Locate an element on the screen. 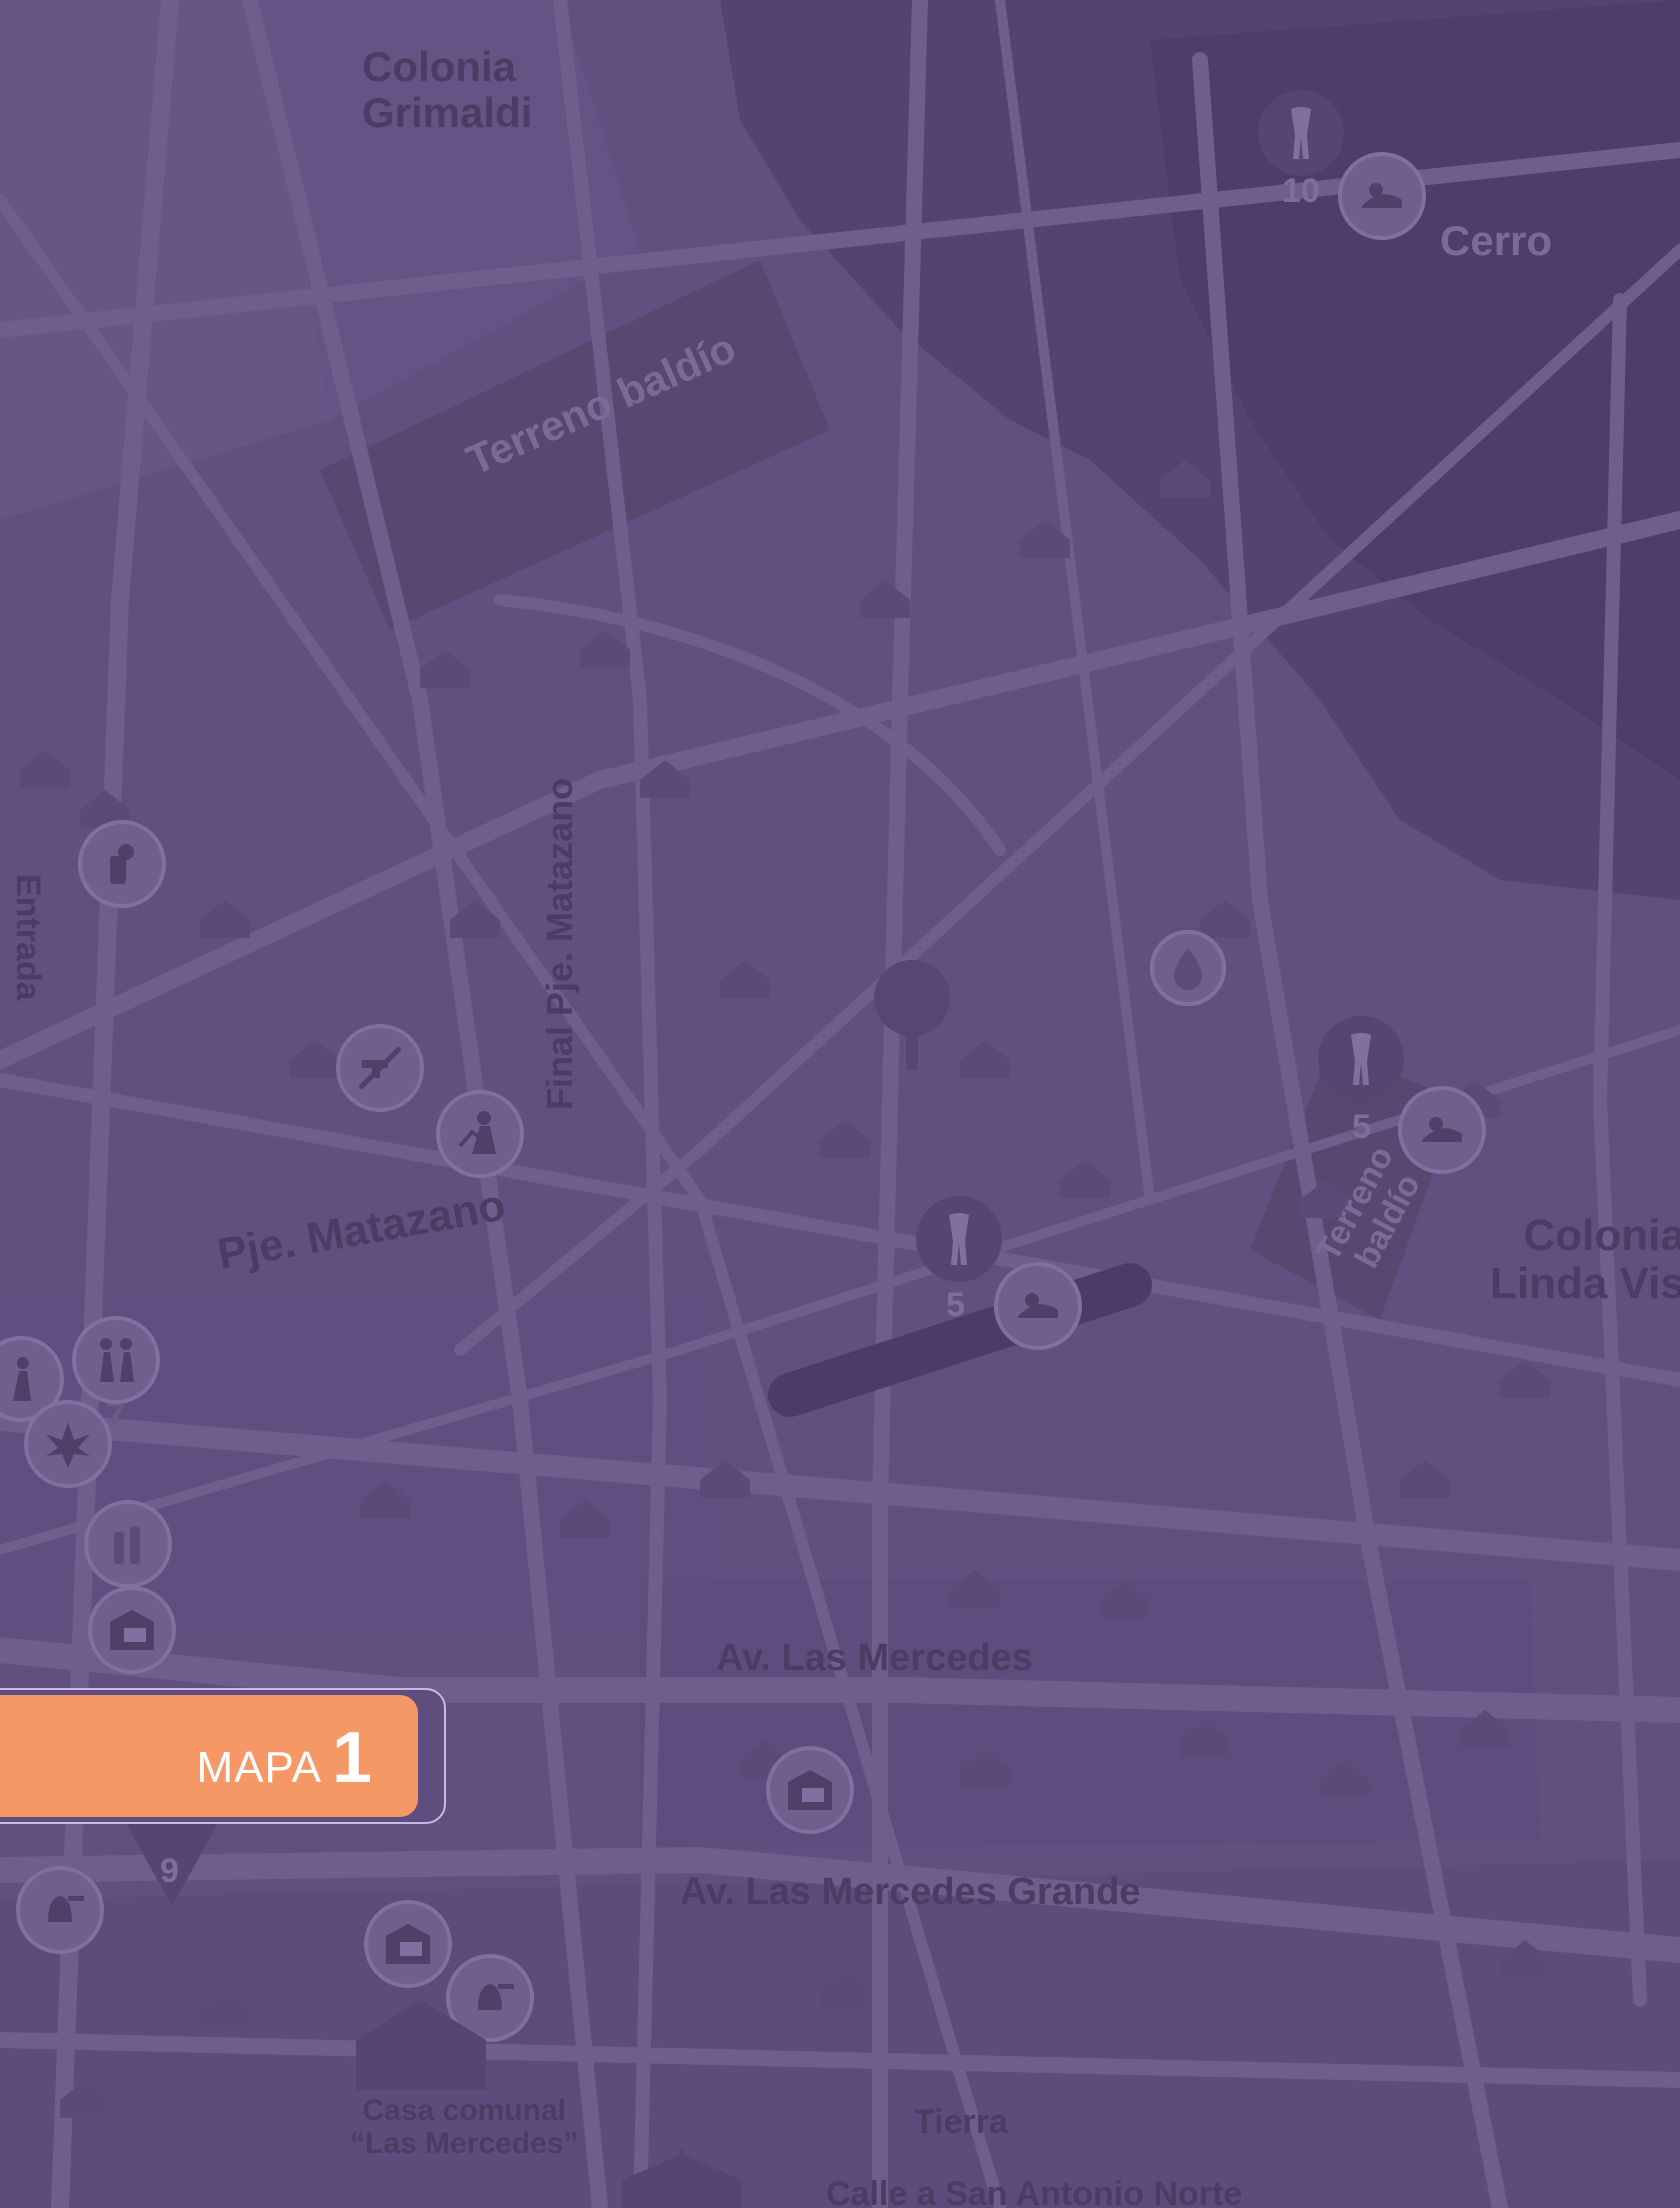 The height and width of the screenshot is (2208, 1680). label-entrada: Entrada is located at coordinates (28, 937).